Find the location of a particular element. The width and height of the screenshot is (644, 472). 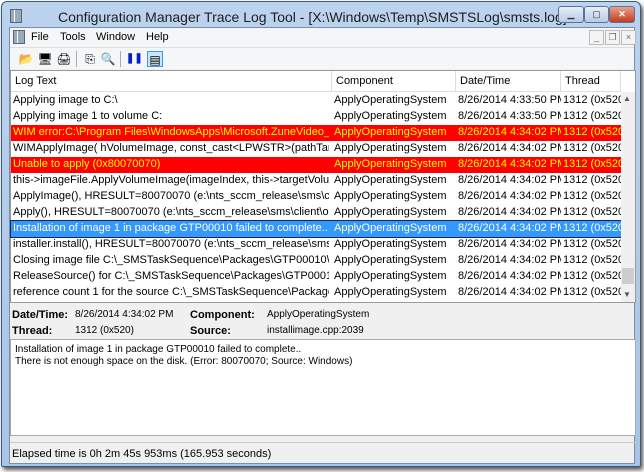

toolbar: 📂 🖥 🖨 ⎘ 🔍 ❚❚ ▤ is located at coordinates (322, 58).